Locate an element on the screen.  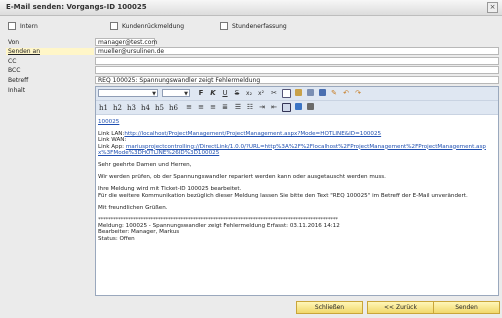
size-dropdown: ▼ is located at coordinates (176, 93).